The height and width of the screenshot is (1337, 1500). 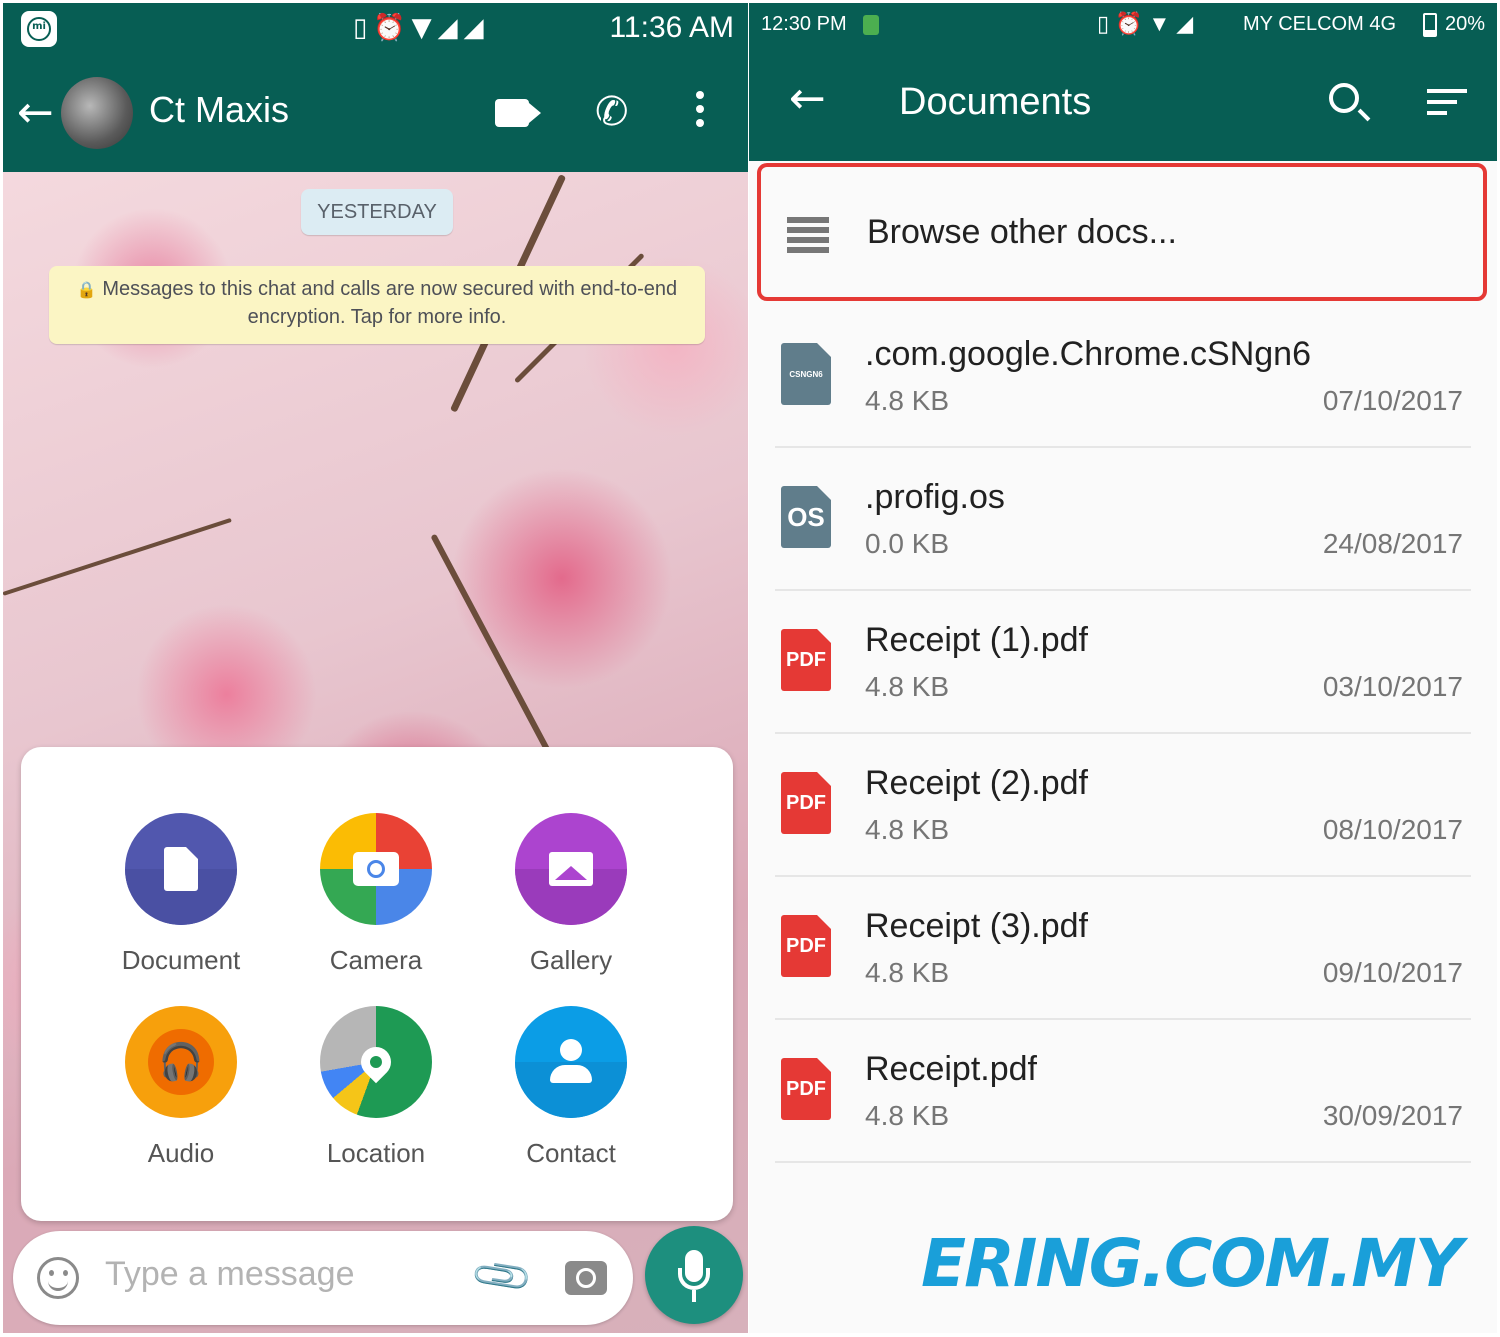 I want to click on status-time: 11:36 AM, so click(x=671, y=27).